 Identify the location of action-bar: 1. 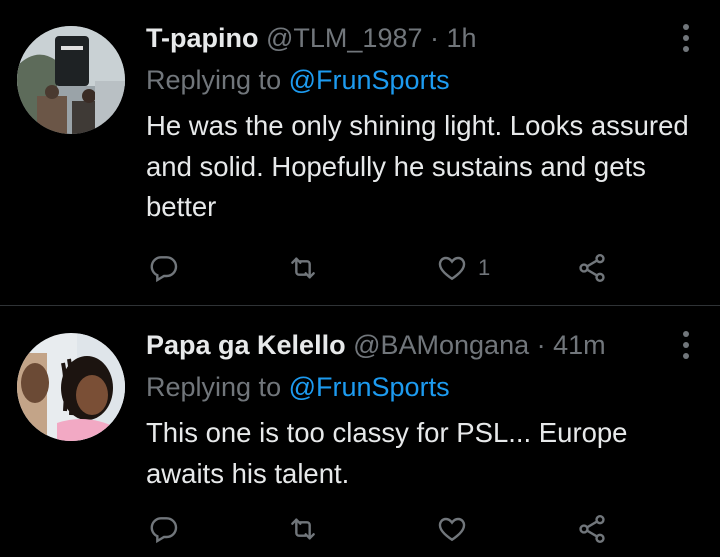
(406, 268).